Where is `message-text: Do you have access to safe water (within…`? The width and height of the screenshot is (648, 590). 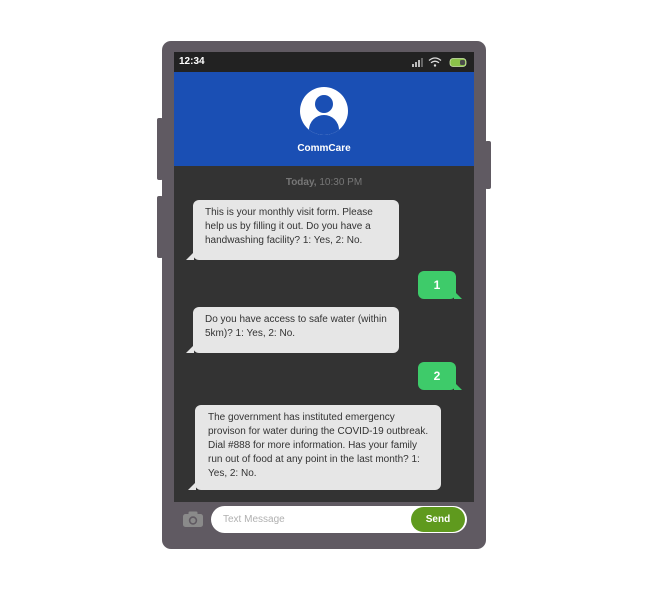 message-text: Do you have access to safe water (within… is located at coordinates (296, 326).